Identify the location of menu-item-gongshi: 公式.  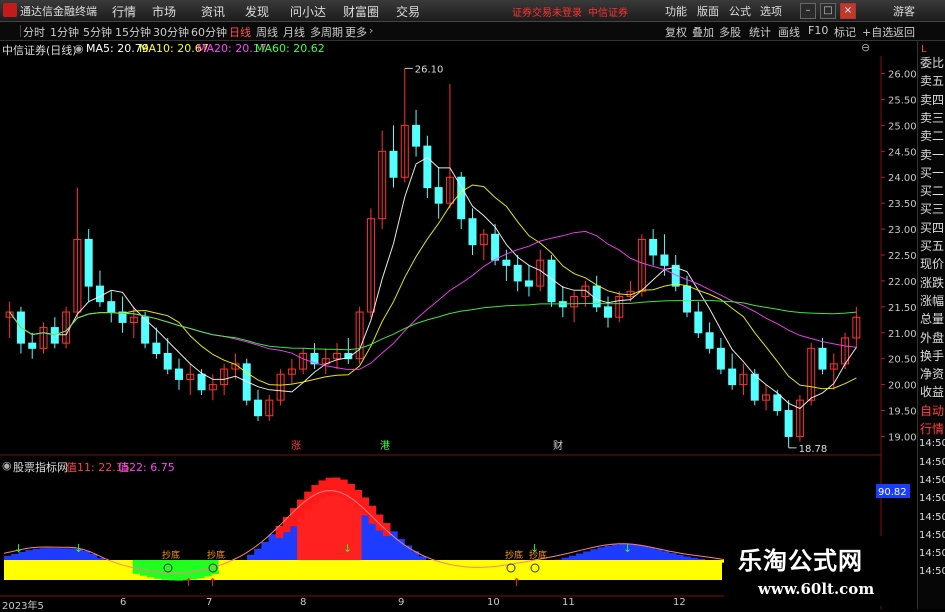
(740, 11).